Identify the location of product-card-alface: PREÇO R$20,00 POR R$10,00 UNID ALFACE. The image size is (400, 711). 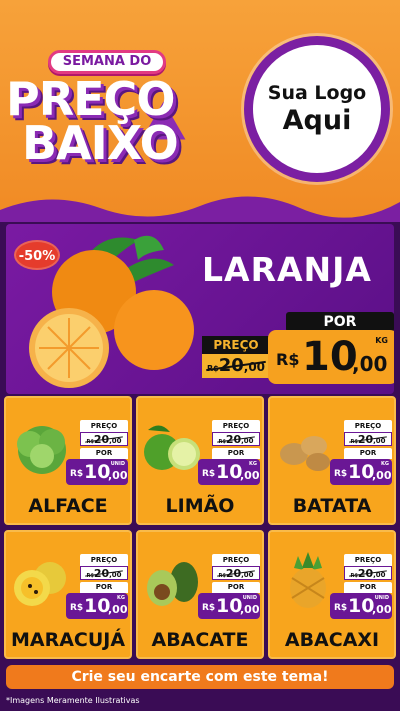
(68, 460).